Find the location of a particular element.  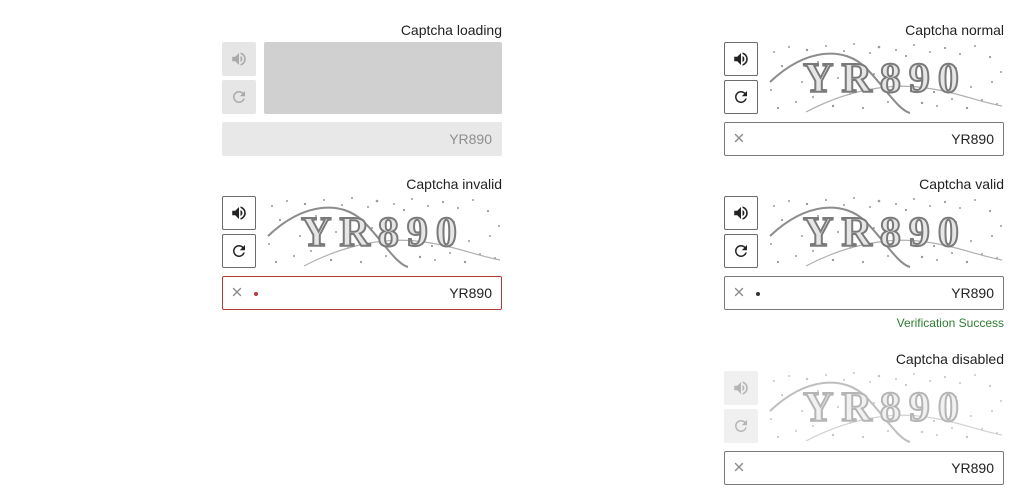

captcha-loading-widget: Captcha loading YR890 is located at coordinates (362, 89).